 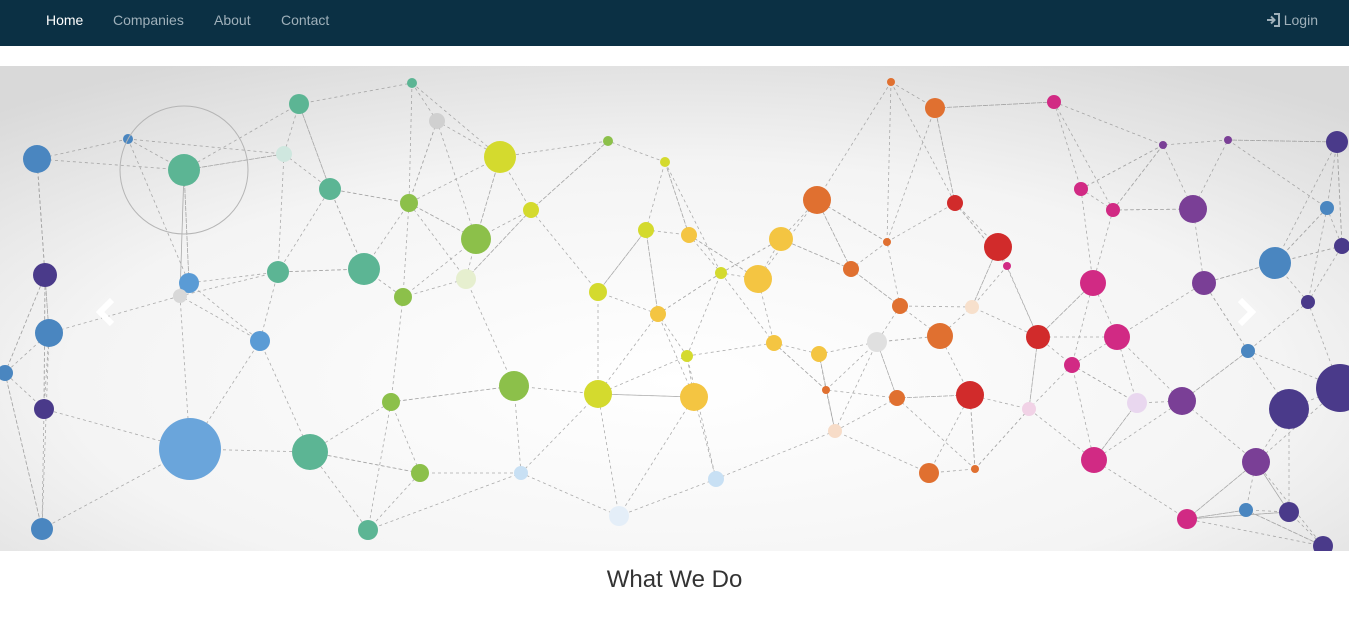 I want to click on nav-companies-link: Companies, so click(x=148, y=20).